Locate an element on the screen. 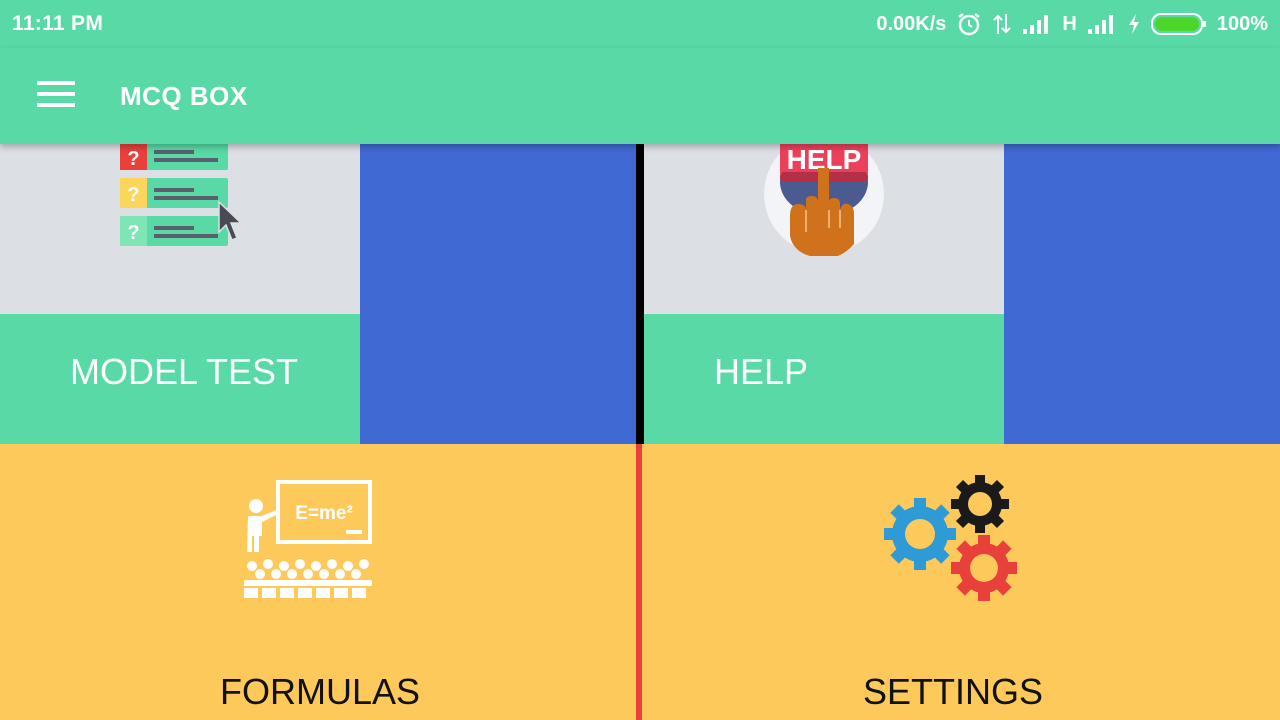 This screenshot has height=720, width=1280. model-test-image: ? ? ? is located at coordinates (180, 229).